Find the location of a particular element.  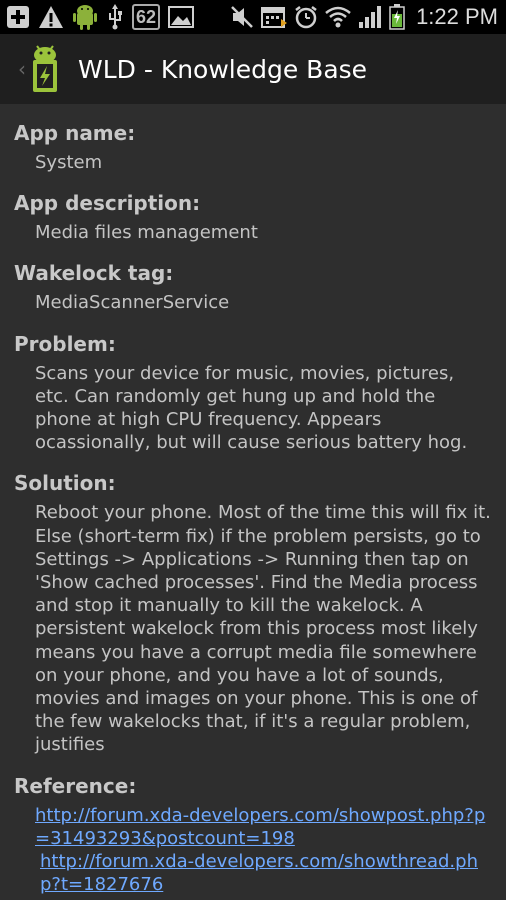

reference-label: Reference: is located at coordinates (75, 785).